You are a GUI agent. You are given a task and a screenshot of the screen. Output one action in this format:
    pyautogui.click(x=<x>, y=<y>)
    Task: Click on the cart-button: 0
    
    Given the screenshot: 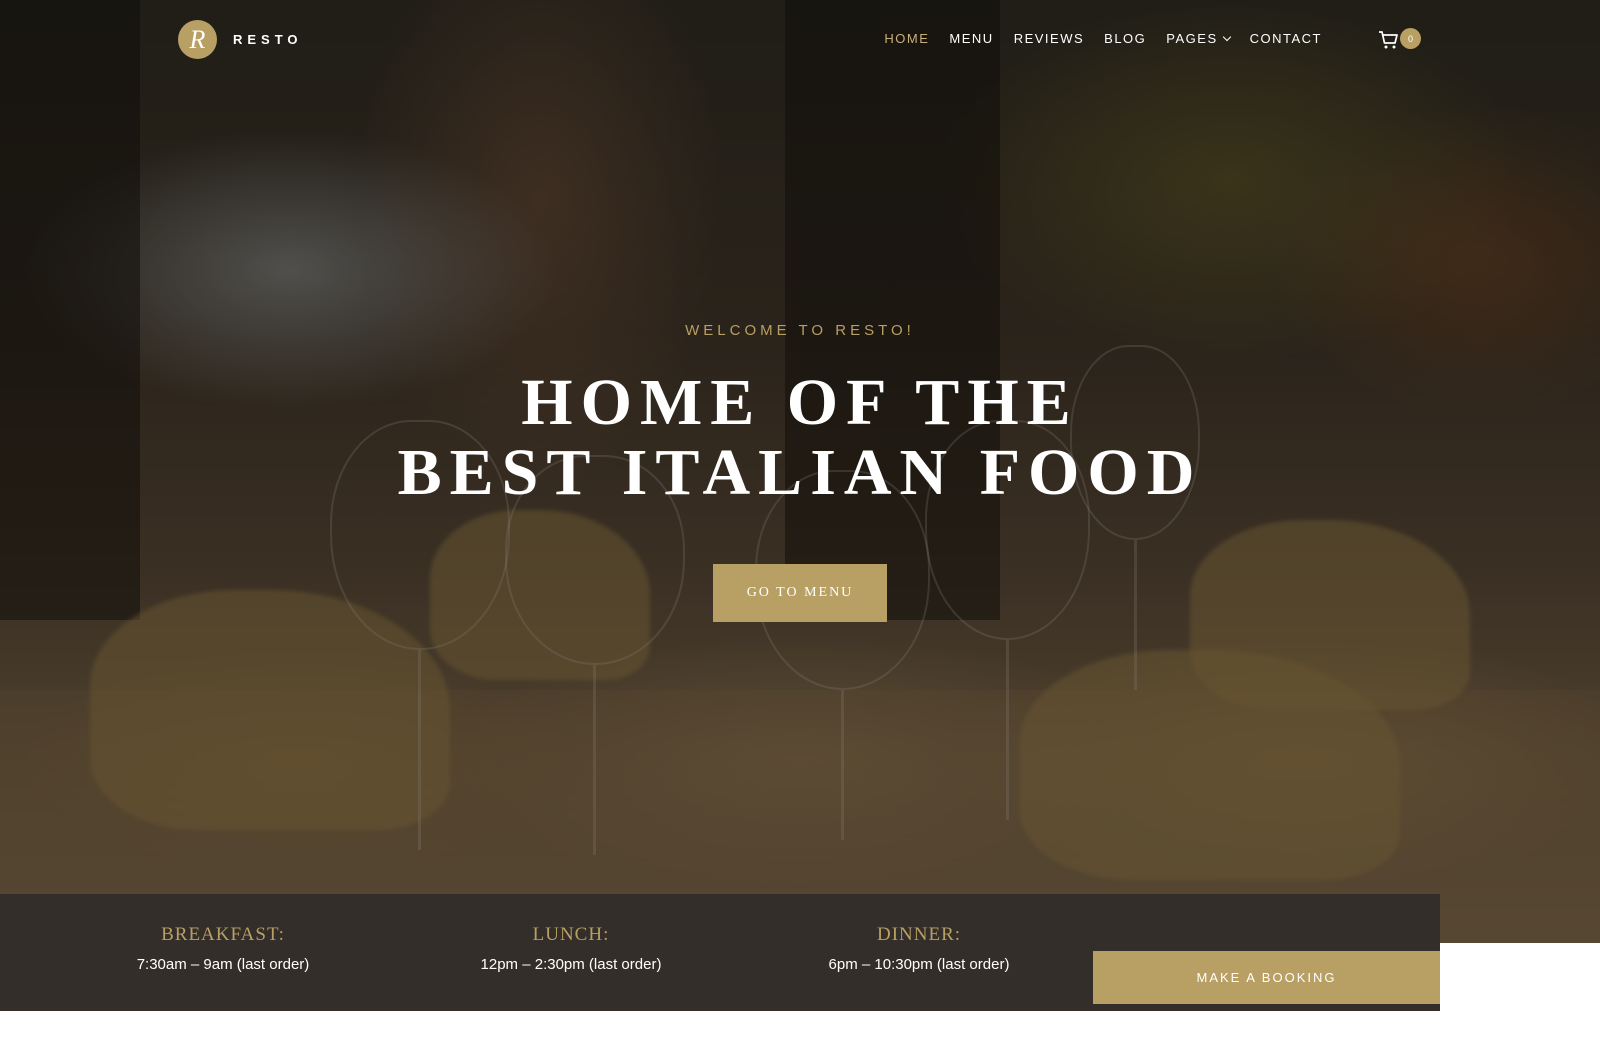 What is the action you would take?
    pyautogui.click(x=1399, y=40)
    